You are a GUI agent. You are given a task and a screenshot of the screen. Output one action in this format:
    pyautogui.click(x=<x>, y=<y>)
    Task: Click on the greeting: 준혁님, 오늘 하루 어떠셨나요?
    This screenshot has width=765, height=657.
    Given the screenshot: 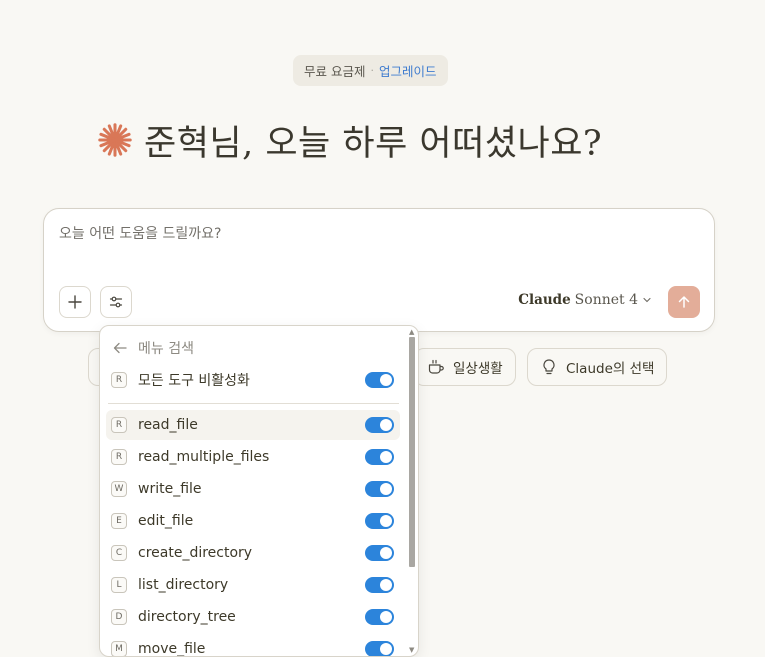 What is the action you would take?
    pyautogui.click(x=349, y=140)
    